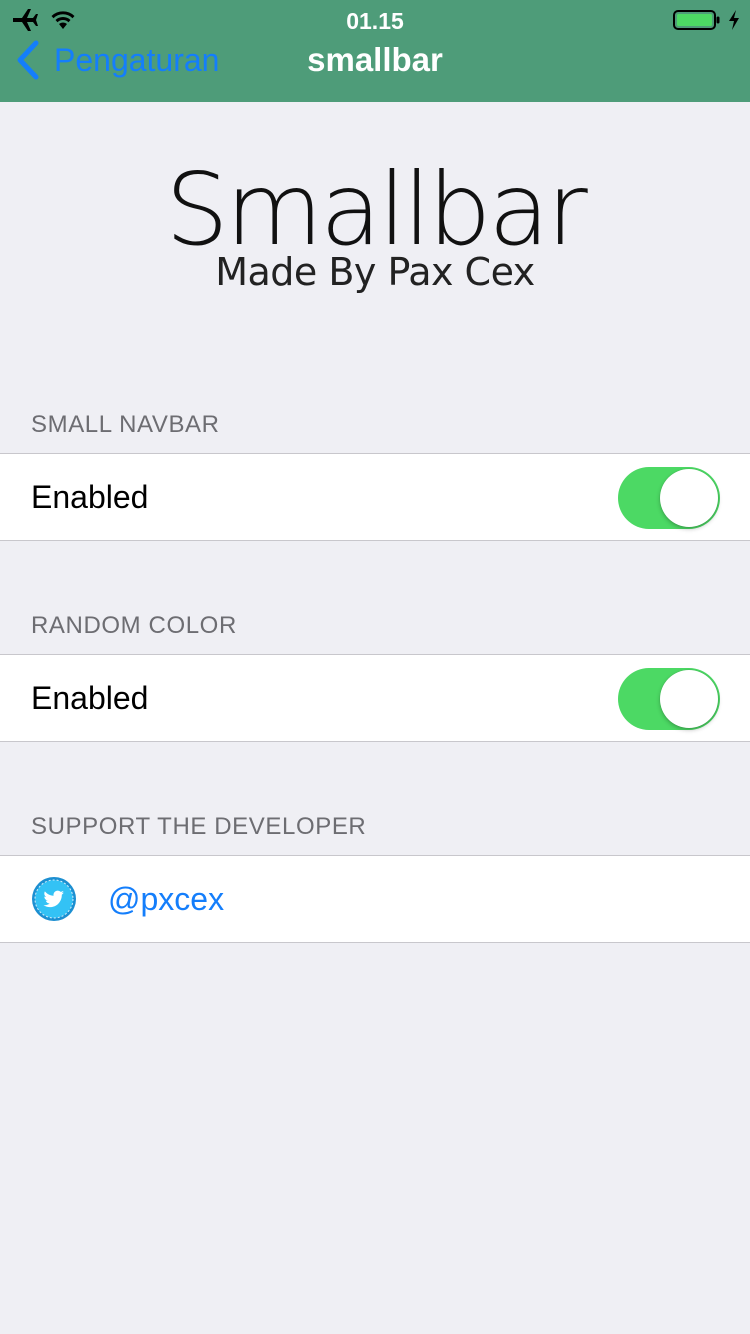 The width and height of the screenshot is (750, 1334). Describe the element at coordinates (199, 826) in the screenshot. I see `section-header-support: SUPPORT THE DEVELOPER` at that location.